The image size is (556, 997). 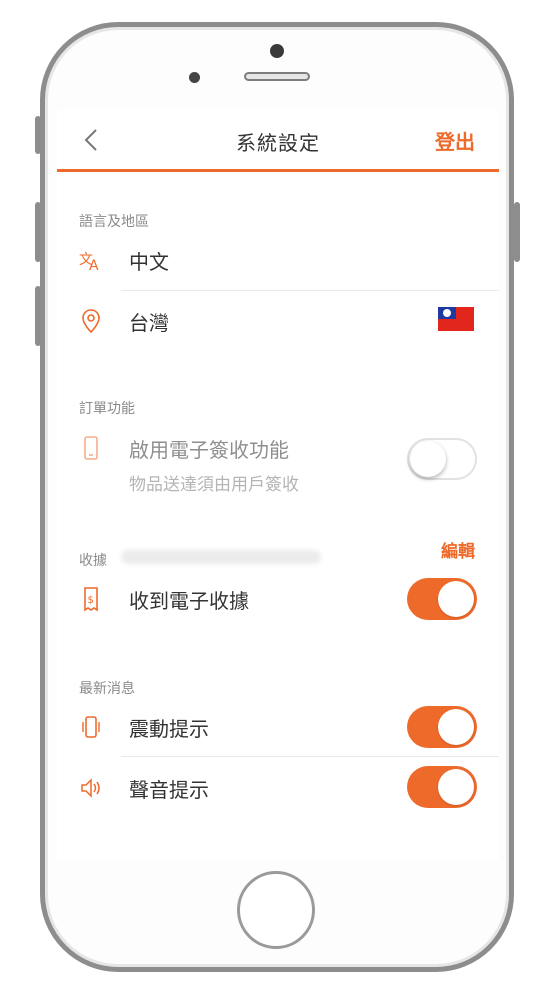 I want to click on location-pin-icon, so click(x=91, y=321).